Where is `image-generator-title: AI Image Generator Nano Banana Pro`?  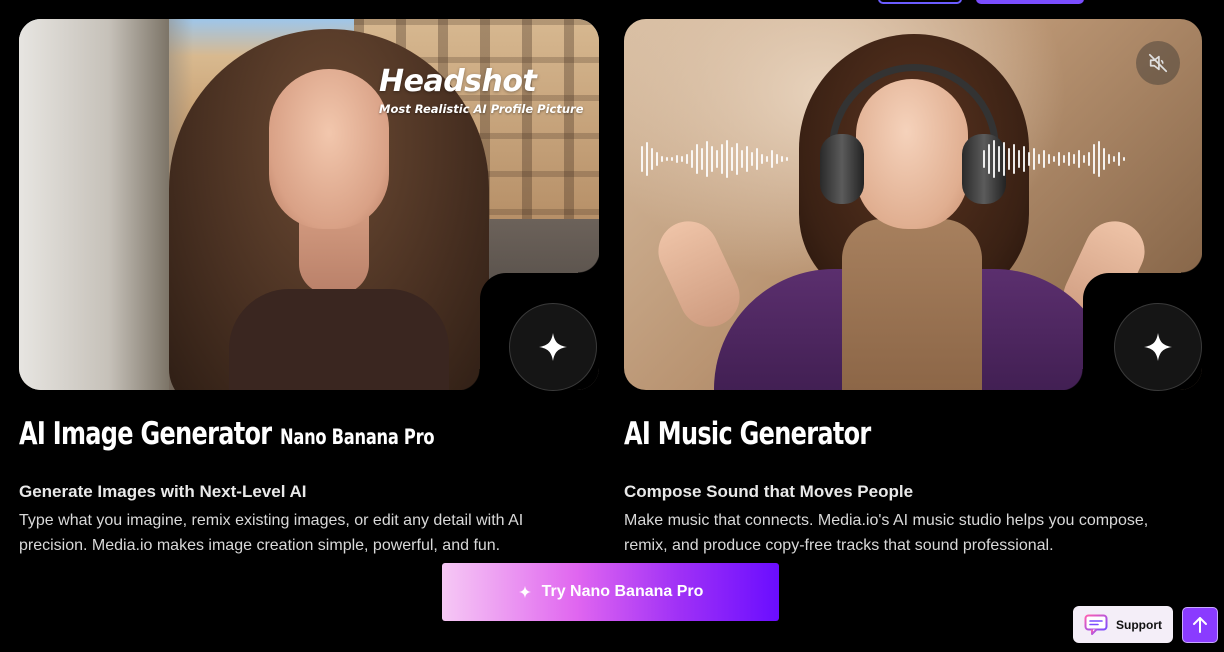 image-generator-title: AI Image Generator Nano Banana Pro is located at coordinates (227, 434).